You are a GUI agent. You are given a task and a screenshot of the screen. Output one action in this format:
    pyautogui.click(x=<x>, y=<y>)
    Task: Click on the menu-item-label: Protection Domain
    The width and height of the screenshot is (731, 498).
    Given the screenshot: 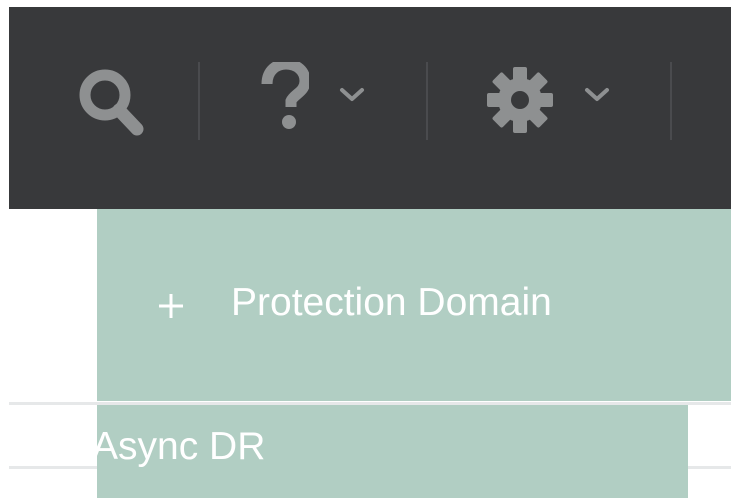 What is the action you would take?
    pyautogui.click(x=391, y=302)
    